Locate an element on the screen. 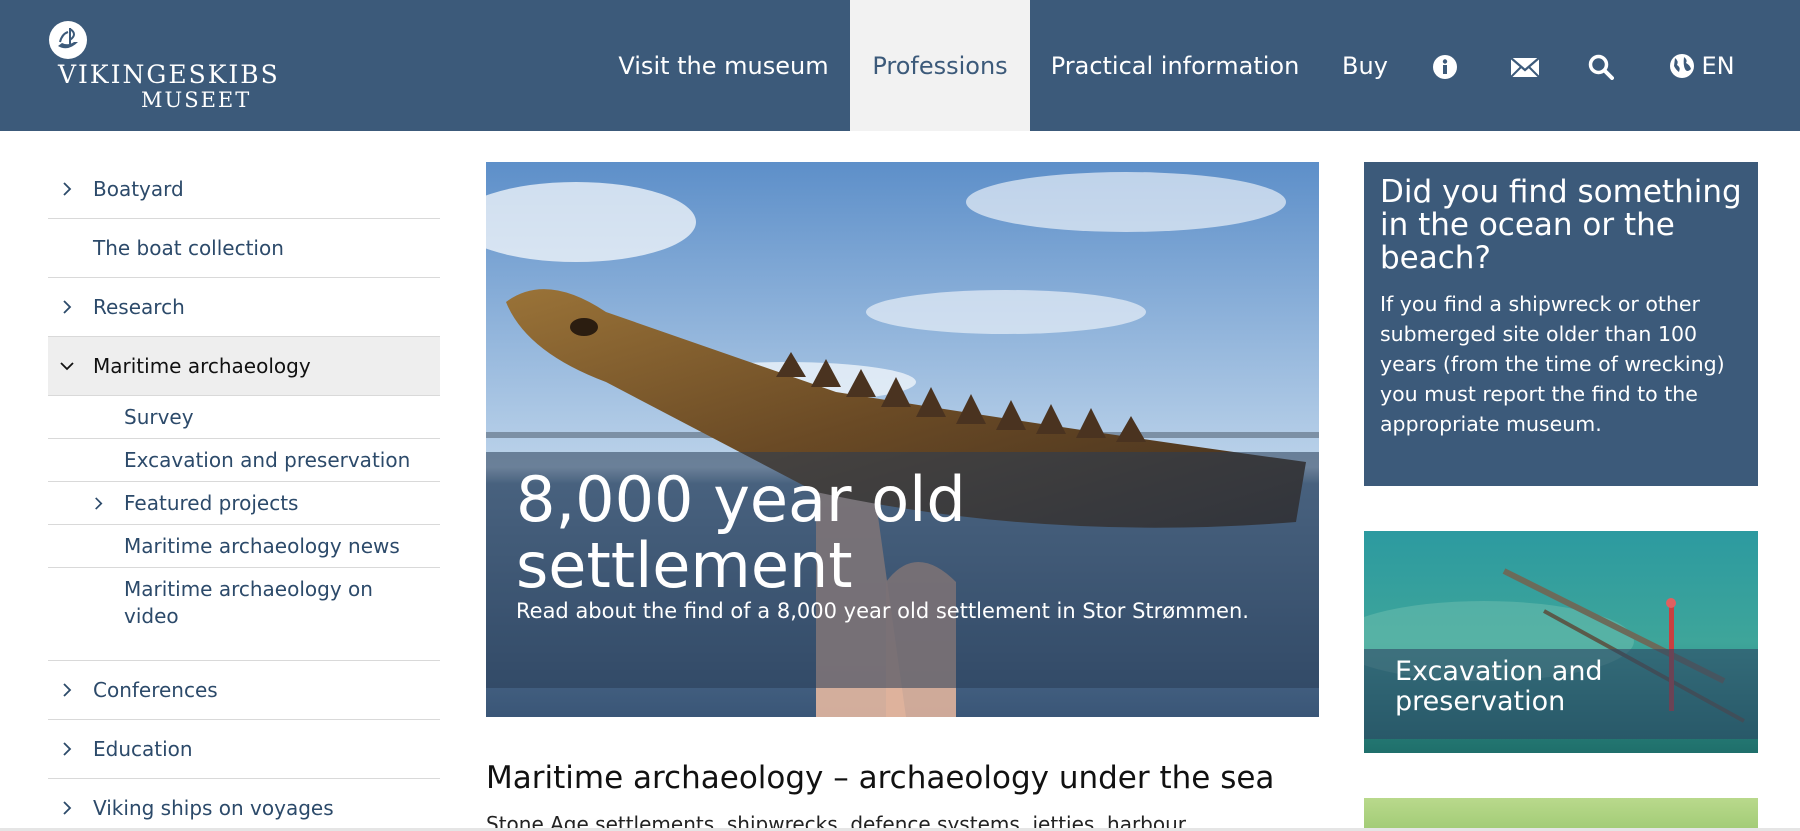  sidebar-item-conferences: Conferences is located at coordinates (244, 690).